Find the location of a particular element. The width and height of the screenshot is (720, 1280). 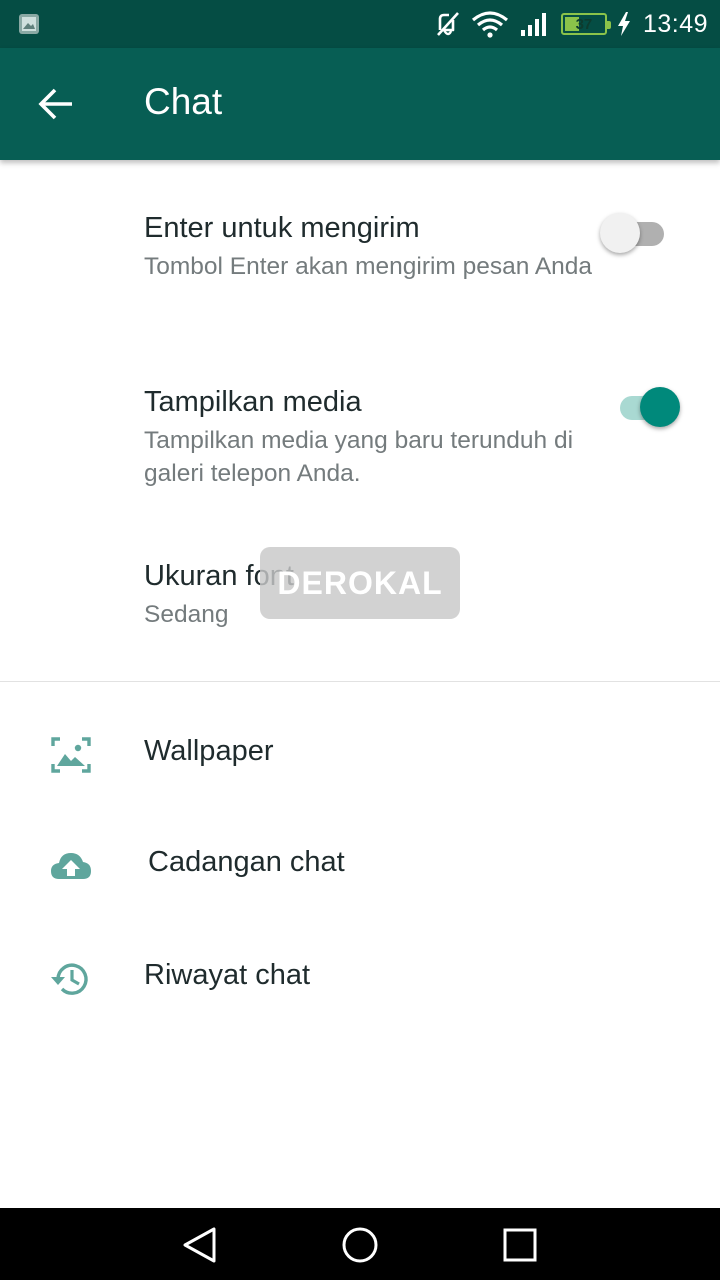

gallery-notification-icon is located at coordinates (29, 24).